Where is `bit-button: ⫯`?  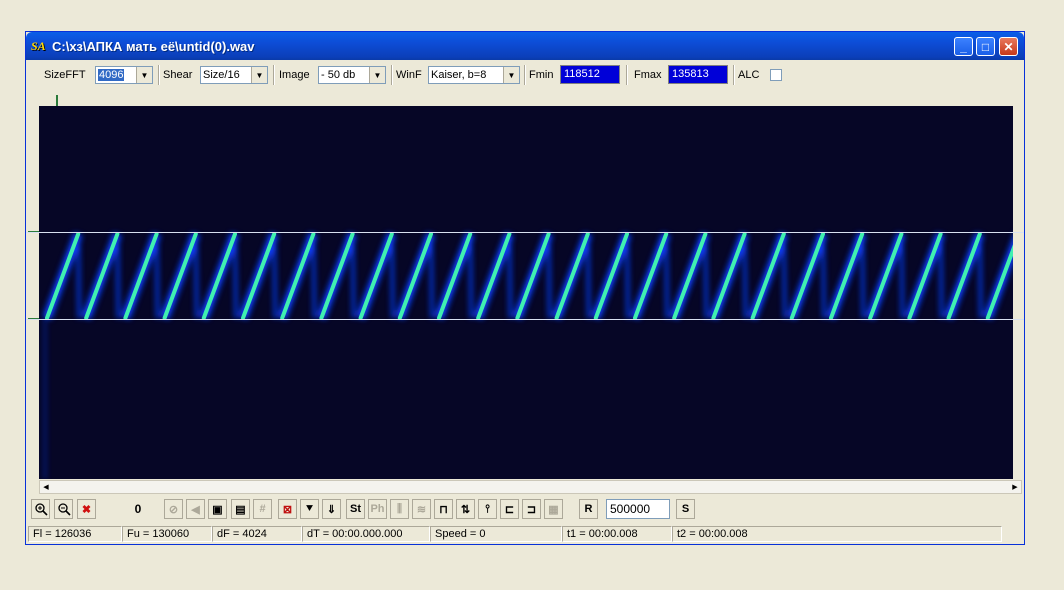
bit-button: ⫯ is located at coordinates (487, 509).